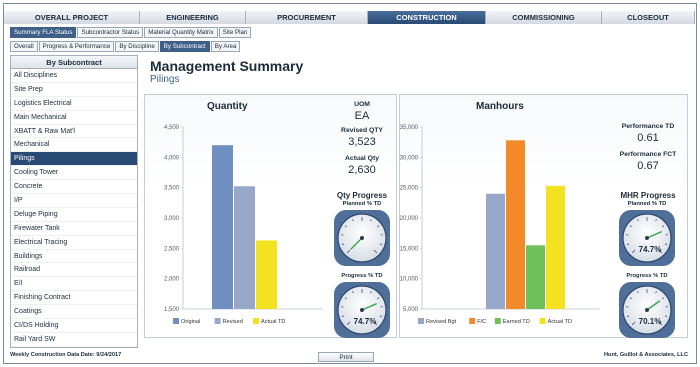  Describe the element at coordinates (74, 257) in the screenshot. I see `sidebar-item-buildings: Buildings` at that location.